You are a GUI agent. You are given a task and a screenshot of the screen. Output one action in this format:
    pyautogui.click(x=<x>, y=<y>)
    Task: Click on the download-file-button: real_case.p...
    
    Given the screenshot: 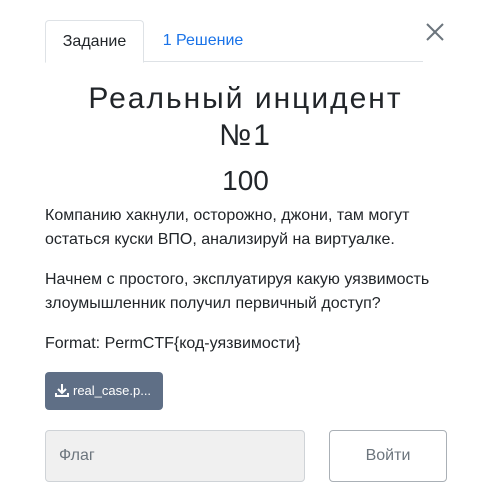 What is the action you would take?
    pyautogui.click(x=104, y=391)
    